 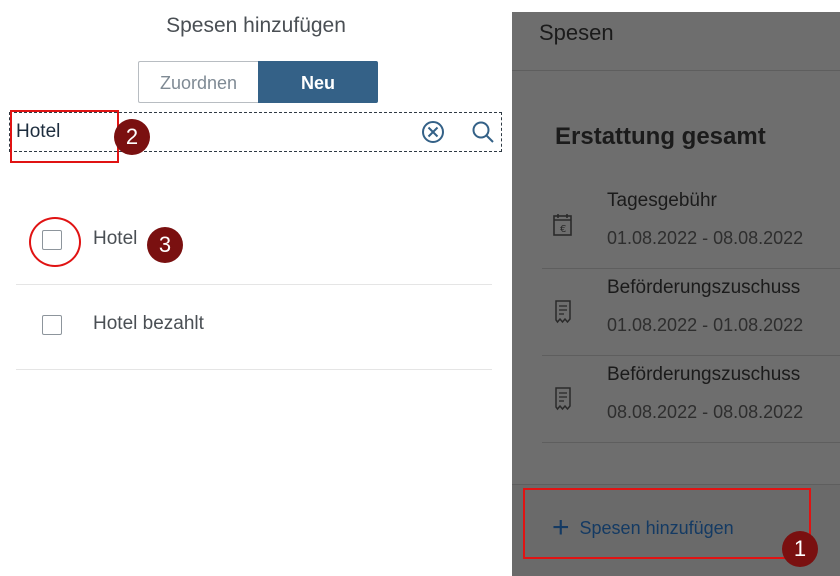 What do you see at coordinates (55, 242) in the screenshot?
I see `annotation-highlight-checkbox` at bounding box center [55, 242].